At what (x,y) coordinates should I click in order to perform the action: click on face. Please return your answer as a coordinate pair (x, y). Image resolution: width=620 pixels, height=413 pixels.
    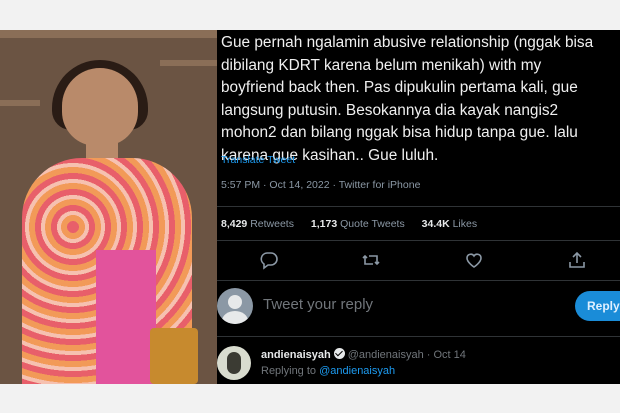
    Looking at the image, I should click on (100, 107).